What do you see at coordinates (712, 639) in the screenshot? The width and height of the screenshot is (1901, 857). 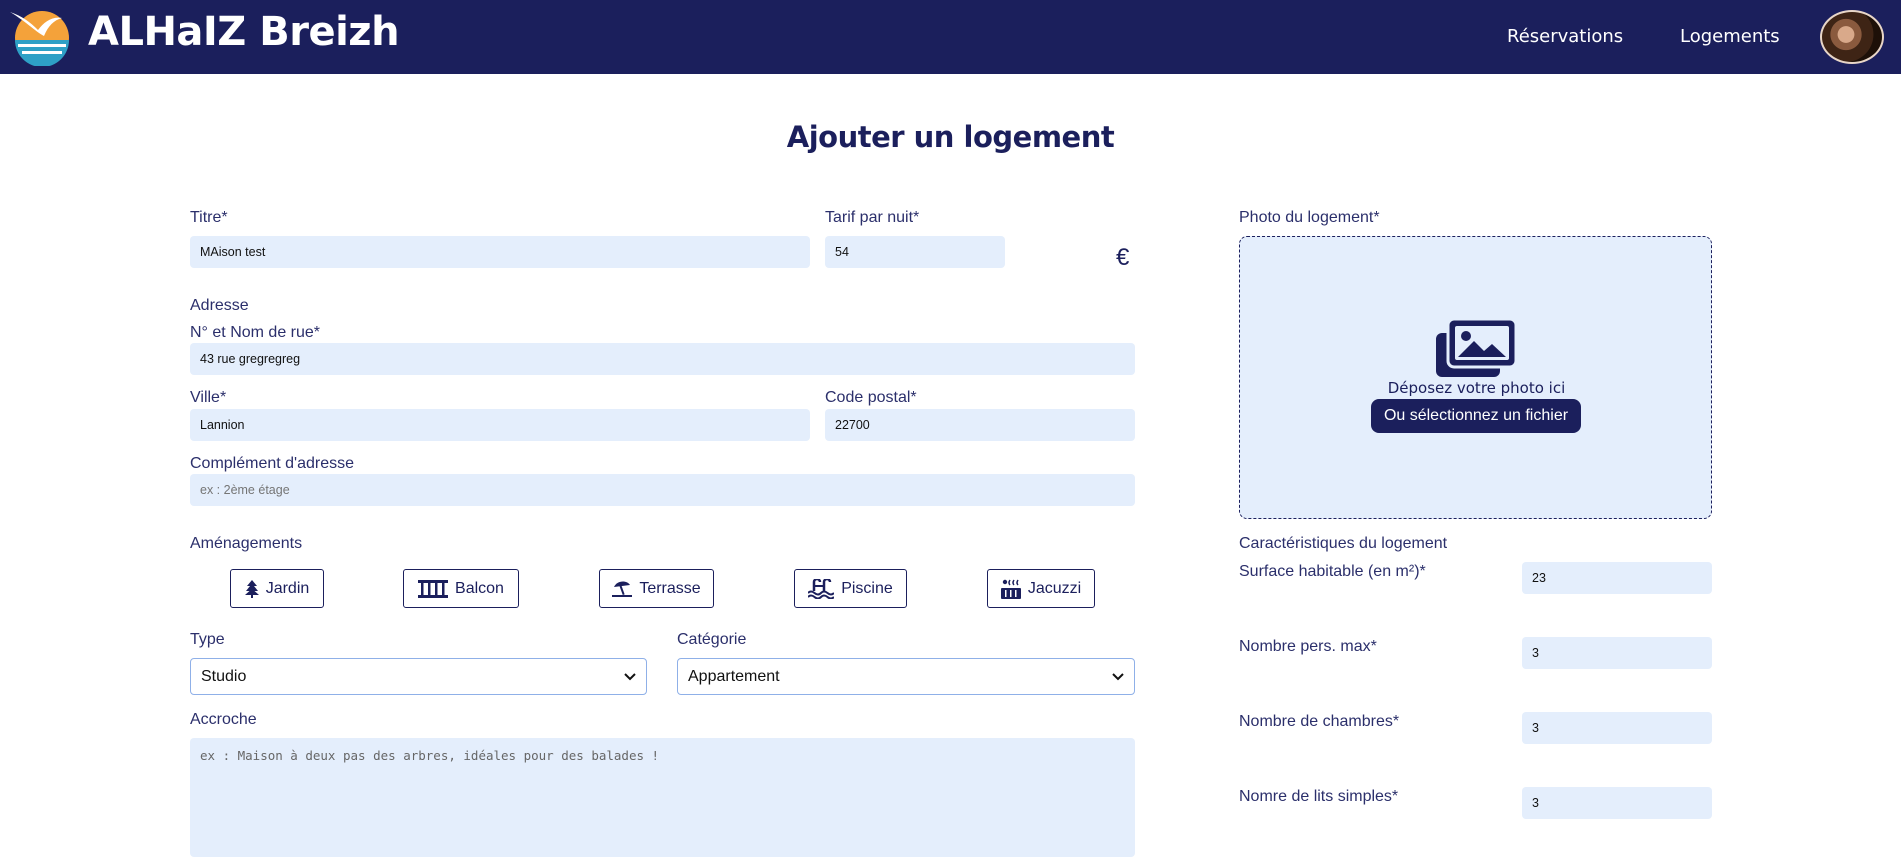 I see `categorie-label: Catégorie` at bounding box center [712, 639].